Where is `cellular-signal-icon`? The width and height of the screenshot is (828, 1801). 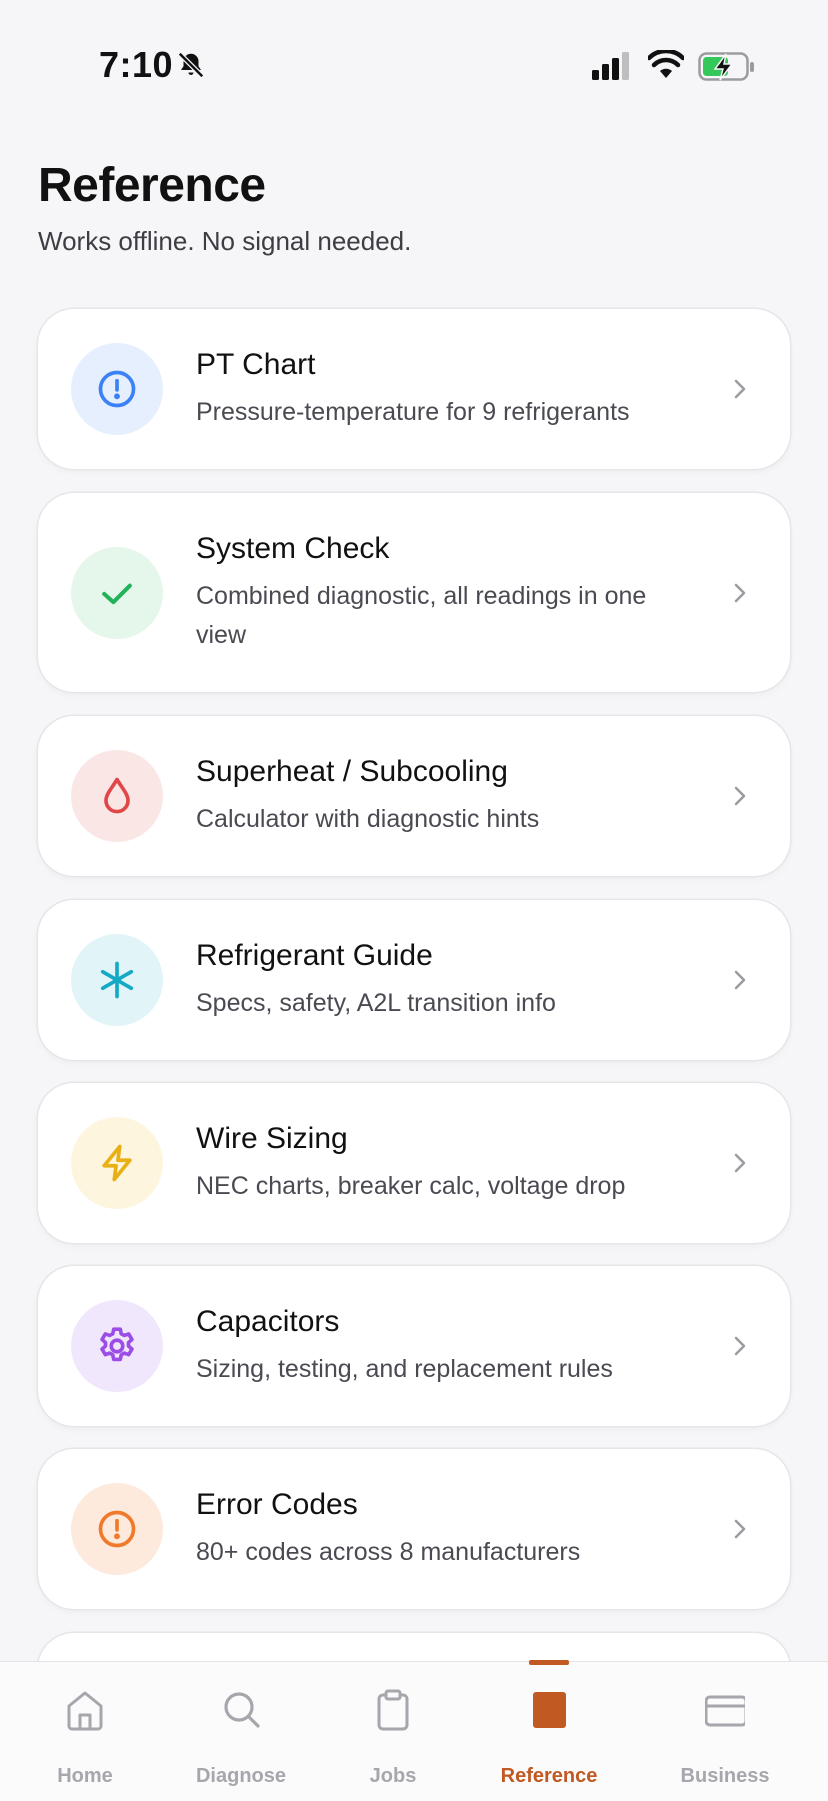 cellular-signal-icon is located at coordinates (612, 68).